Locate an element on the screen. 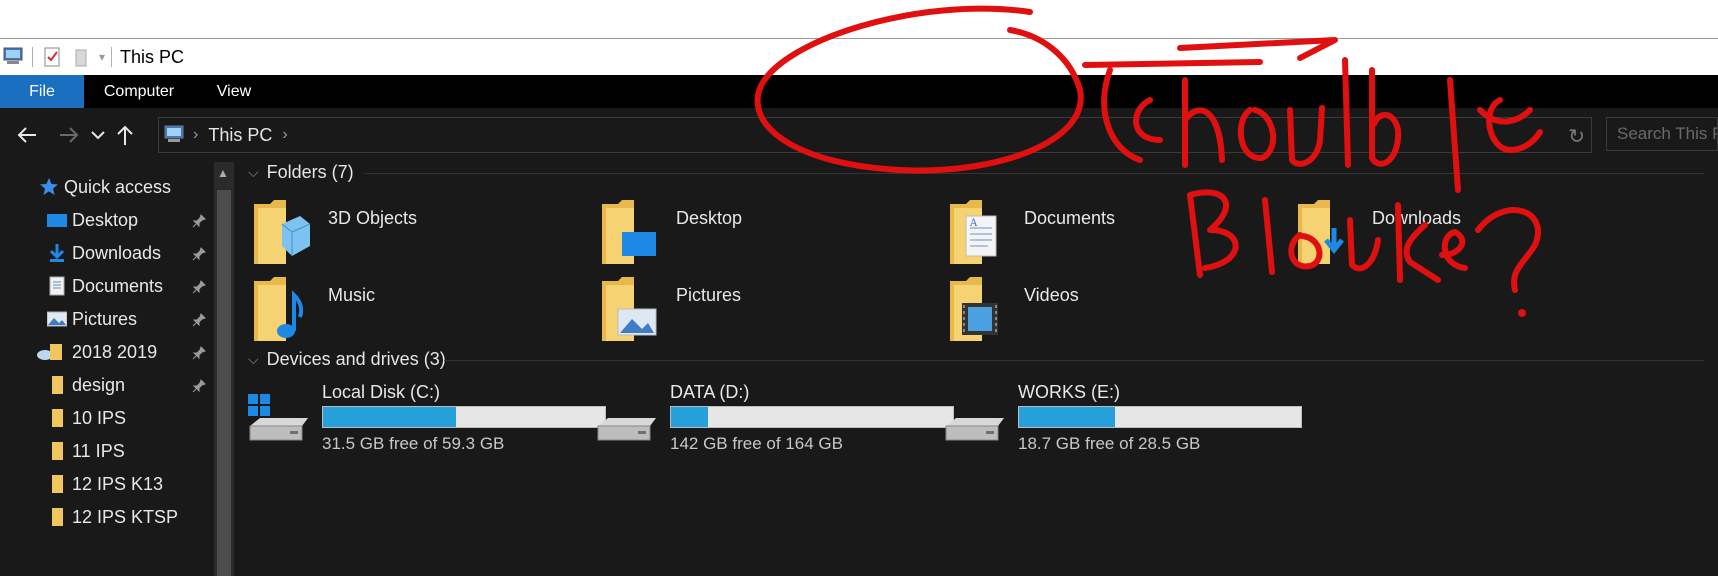 The height and width of the screenshot is (576, 1718). sidebar-item-12-ips-ktsp: 12 IPS KTSP is located at coordinates (107, 517).